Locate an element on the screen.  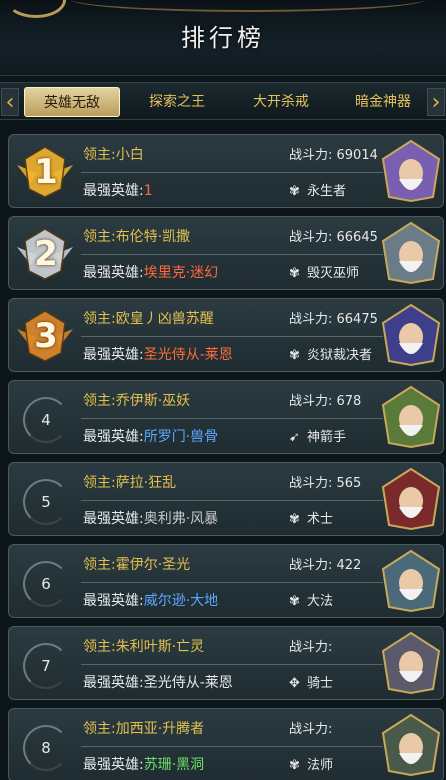
combat-power: 战斗力: 678 is located at coordinates (325, 401).